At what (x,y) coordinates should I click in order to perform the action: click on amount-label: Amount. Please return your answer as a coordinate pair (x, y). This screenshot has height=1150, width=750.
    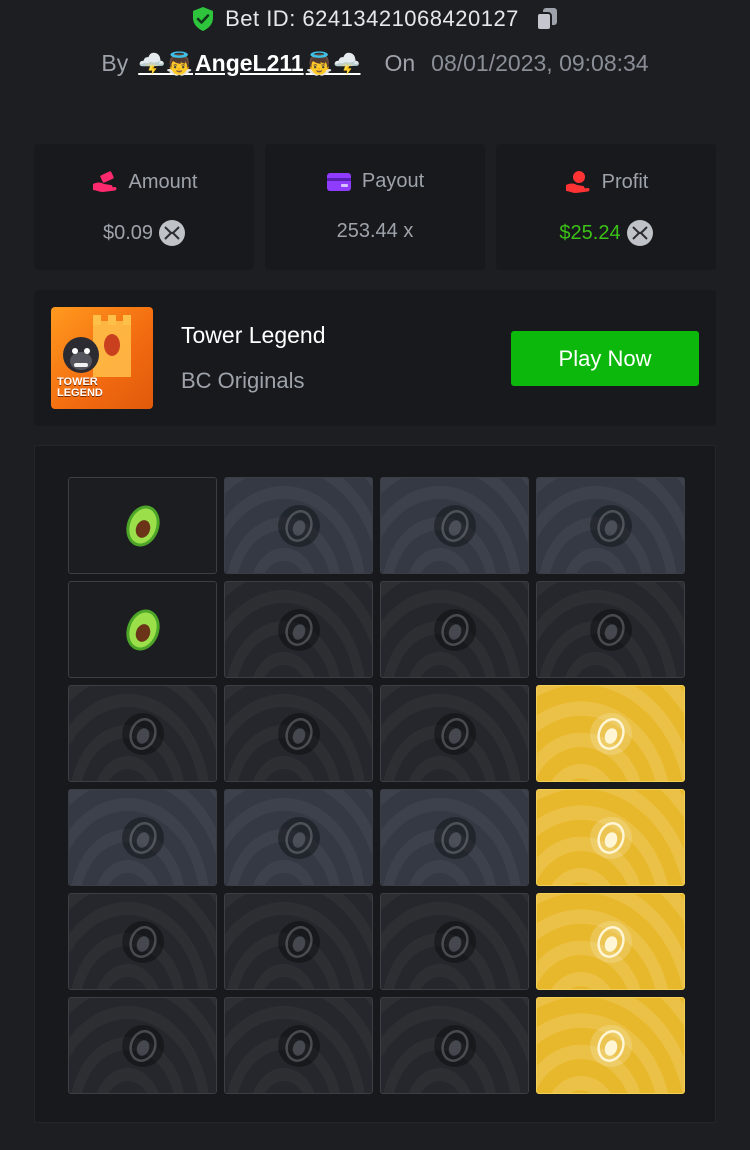
    Looking at the image, I should click on (163, 181).